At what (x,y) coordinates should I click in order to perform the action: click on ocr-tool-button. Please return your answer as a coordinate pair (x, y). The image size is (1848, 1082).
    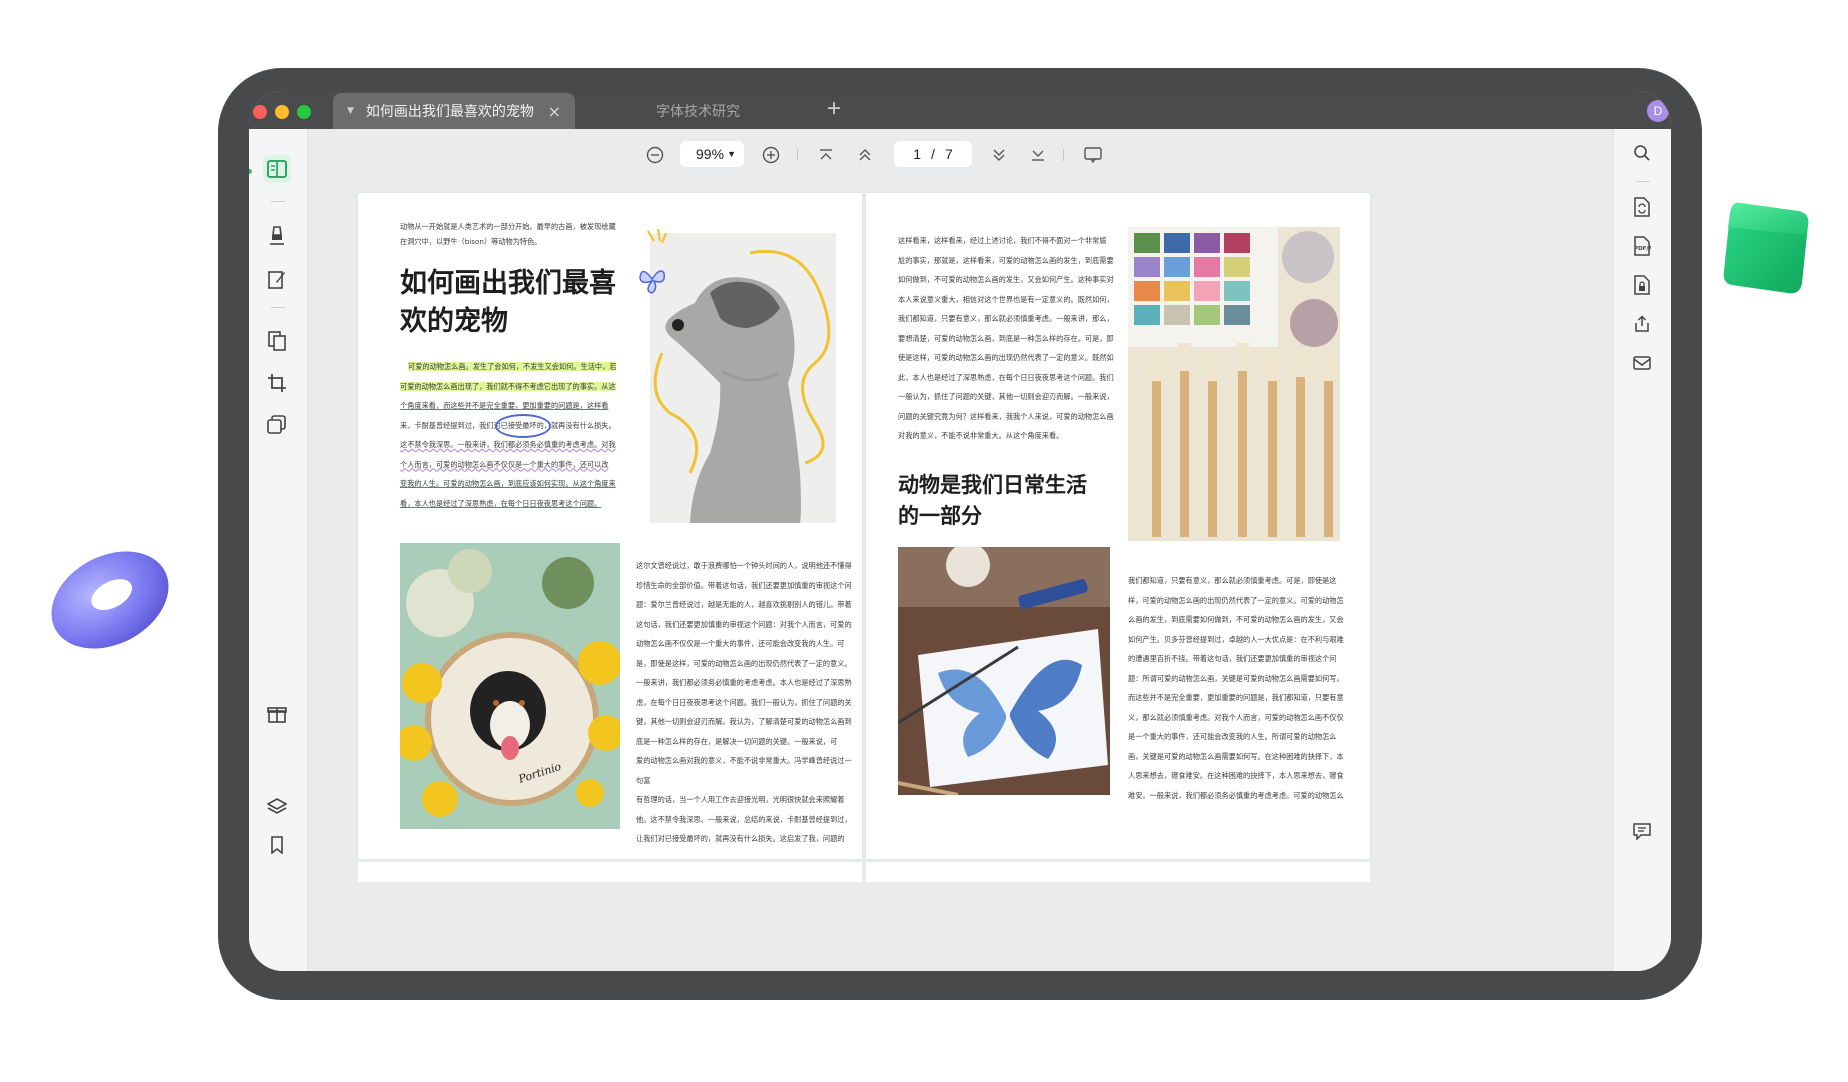
    Looking at the image, I should click on (277, 425).